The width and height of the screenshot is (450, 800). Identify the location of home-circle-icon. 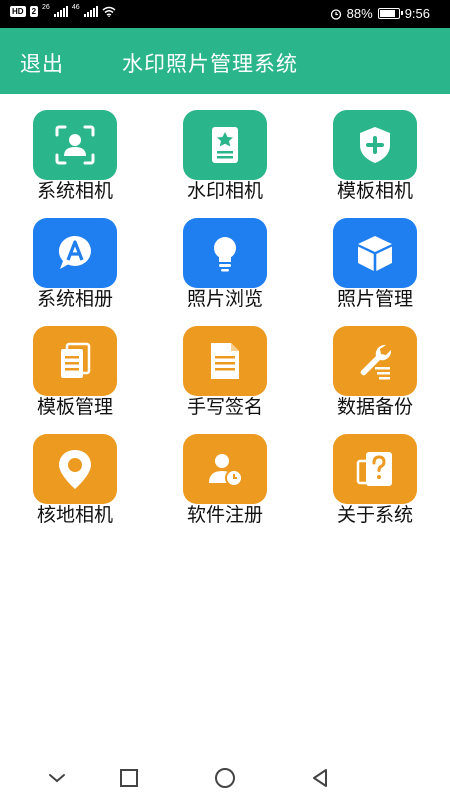
(225, 778).